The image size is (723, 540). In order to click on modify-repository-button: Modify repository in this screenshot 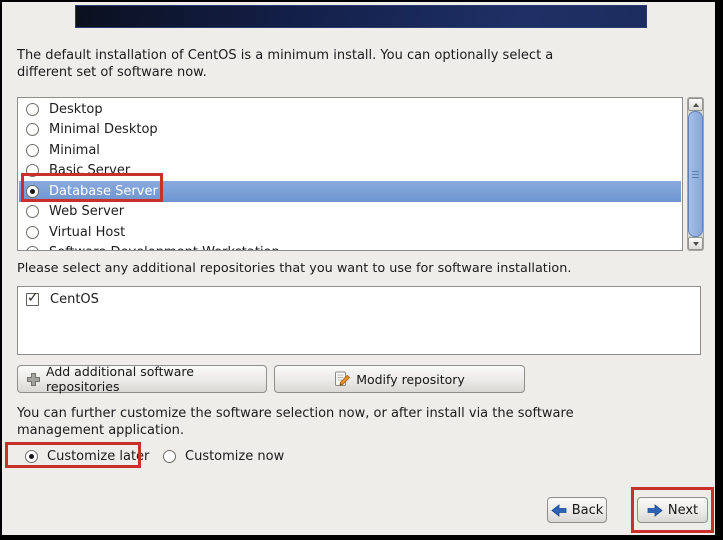, I will do `click(399, 379)`.